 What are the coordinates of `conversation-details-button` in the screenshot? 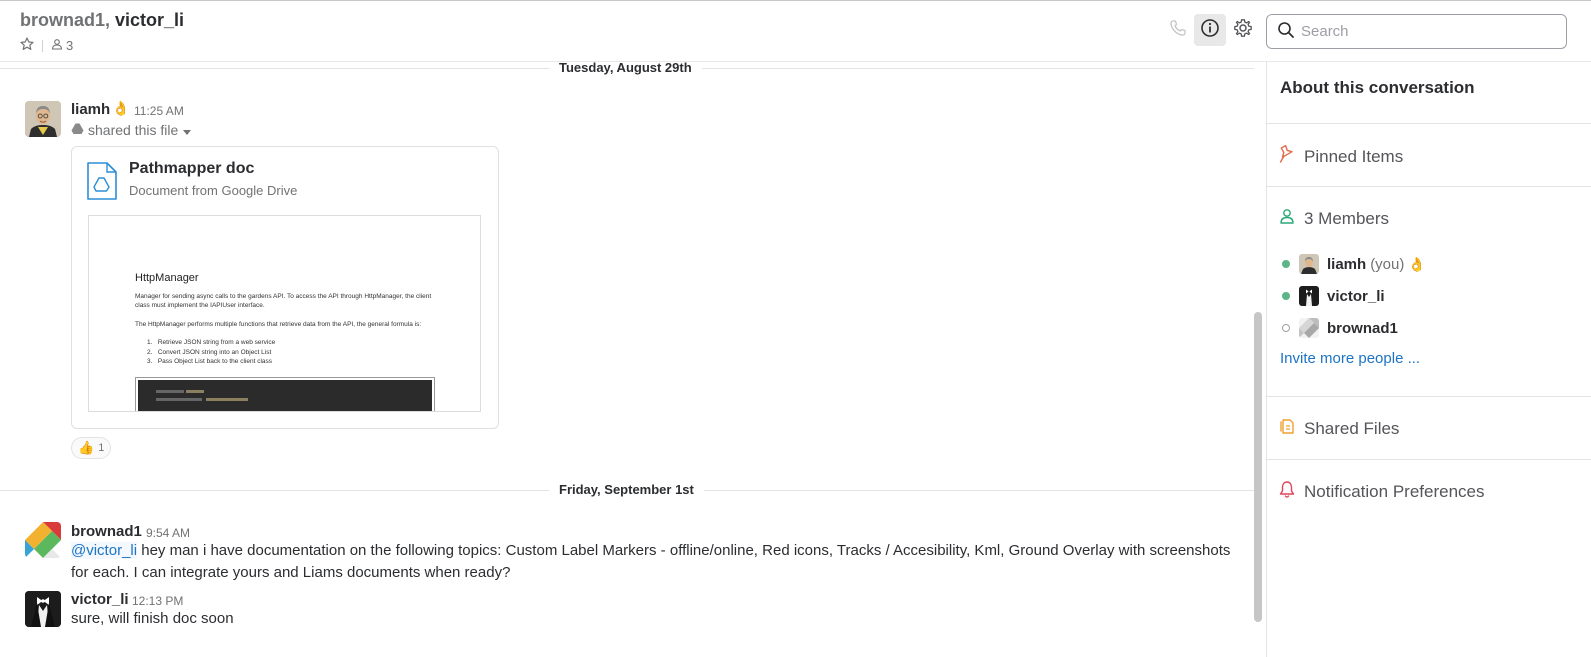 It's located at (1210, 30).